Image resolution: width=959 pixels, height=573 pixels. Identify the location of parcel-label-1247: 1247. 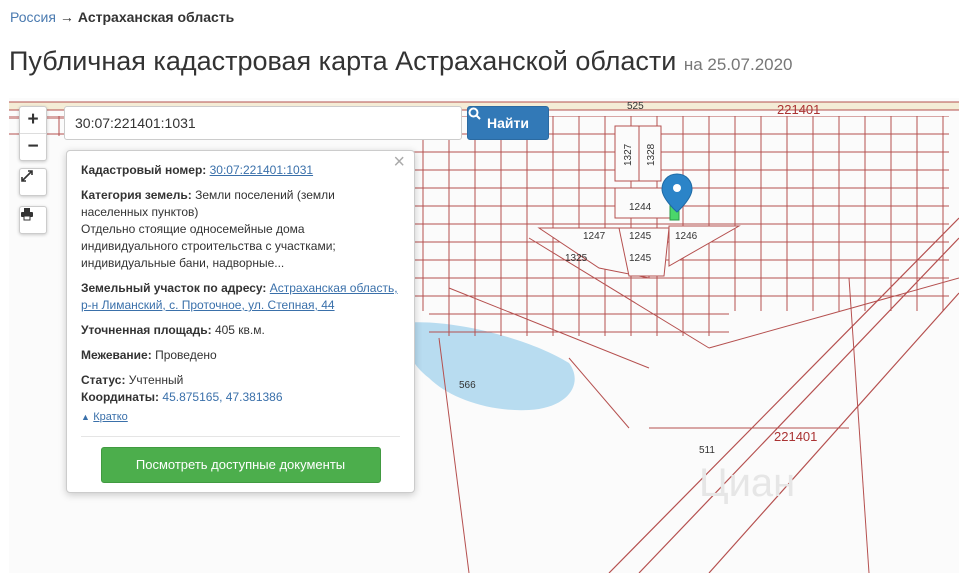
(594, 236).